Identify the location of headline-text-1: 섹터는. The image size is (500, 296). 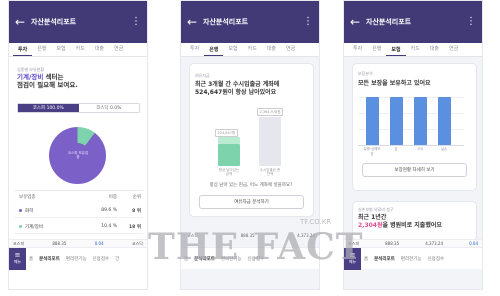
(53, 77).